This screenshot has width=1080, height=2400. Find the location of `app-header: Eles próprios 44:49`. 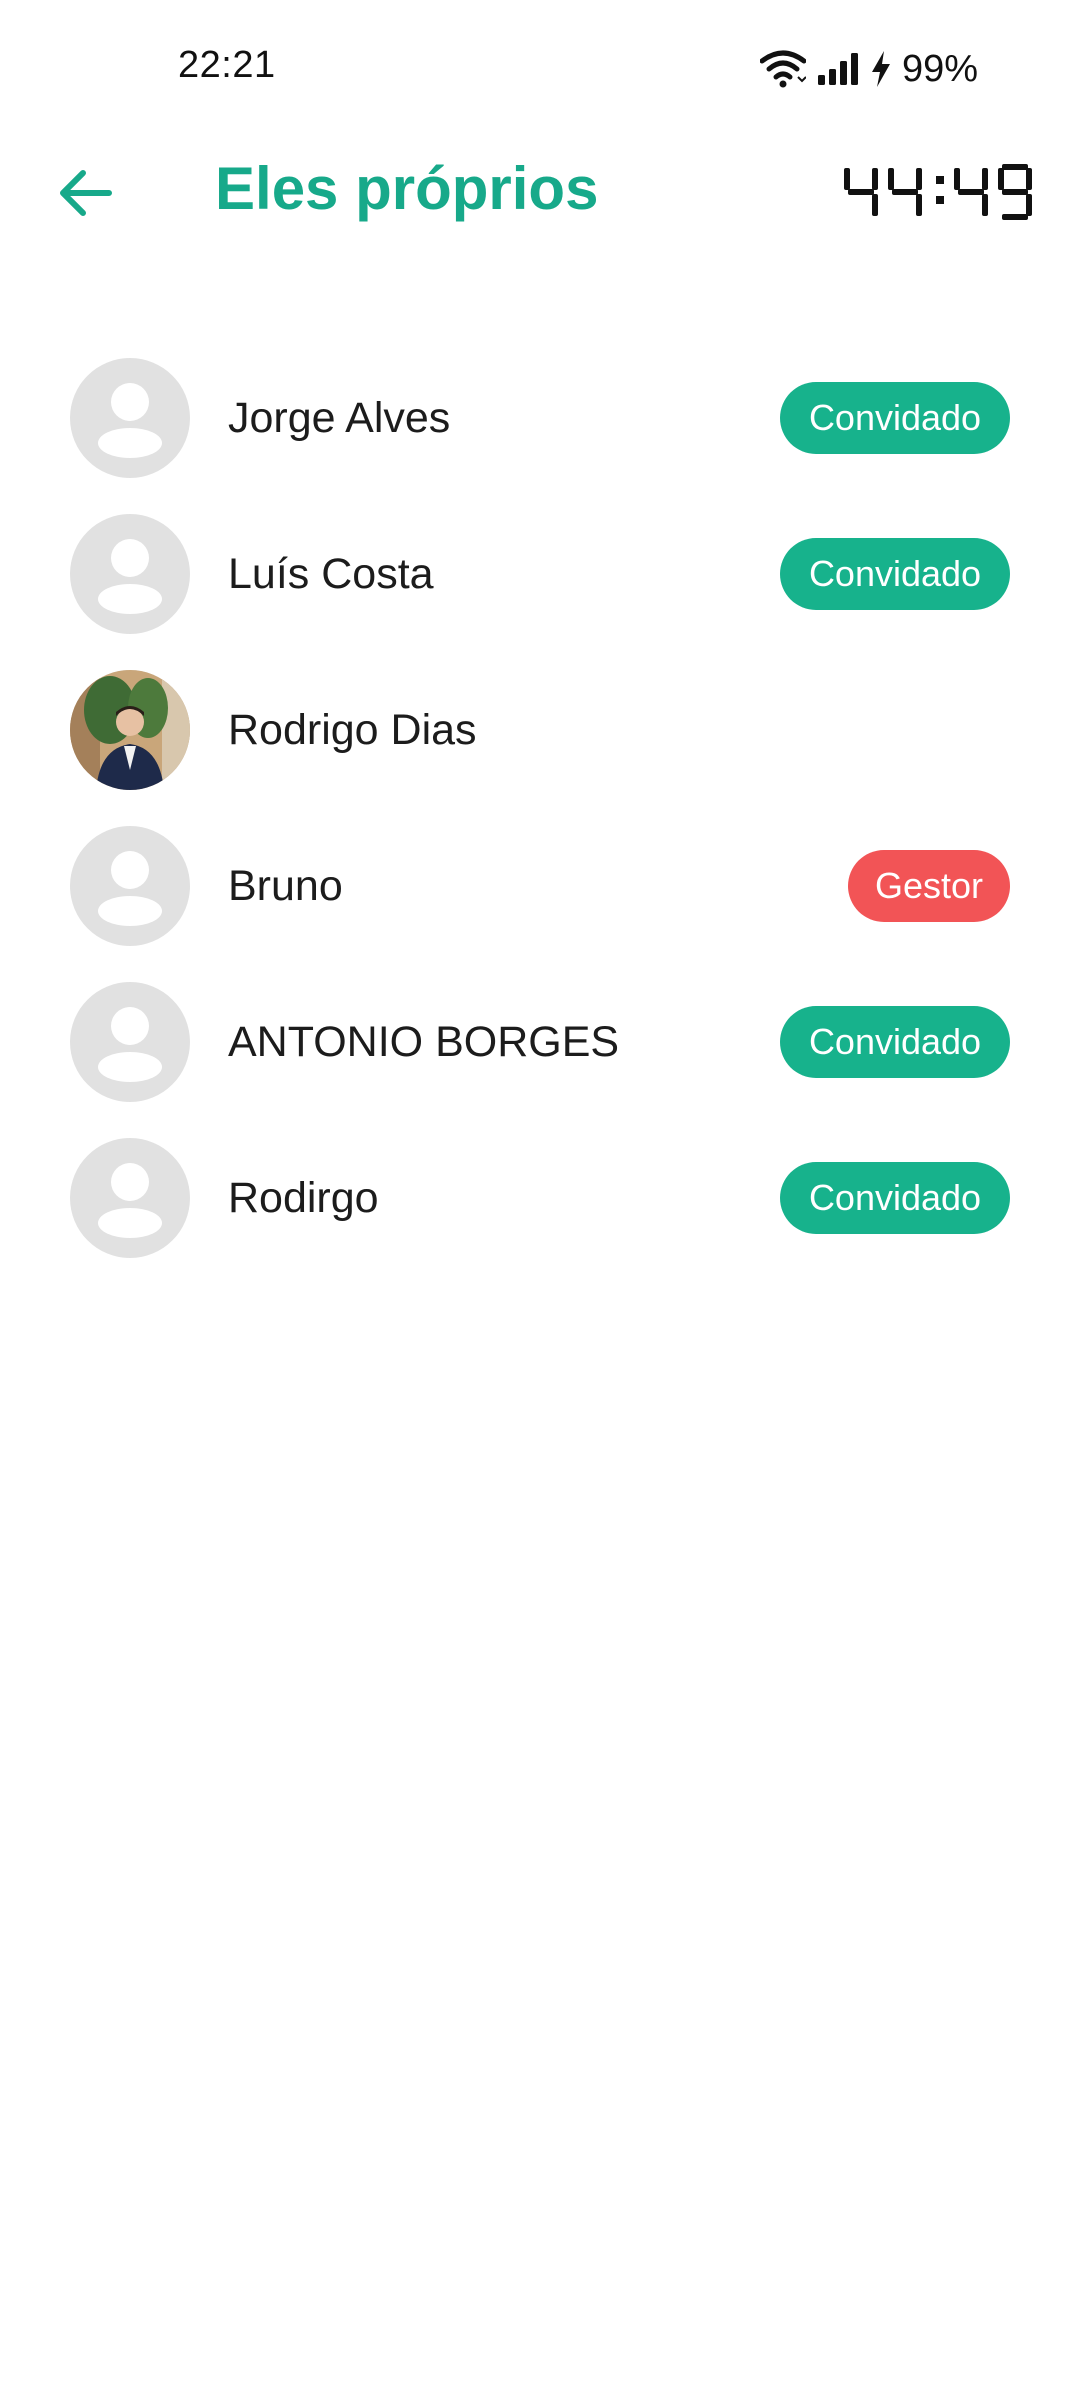

app-header: Eles próprios 44:49 is located at coordinates (540, 195).